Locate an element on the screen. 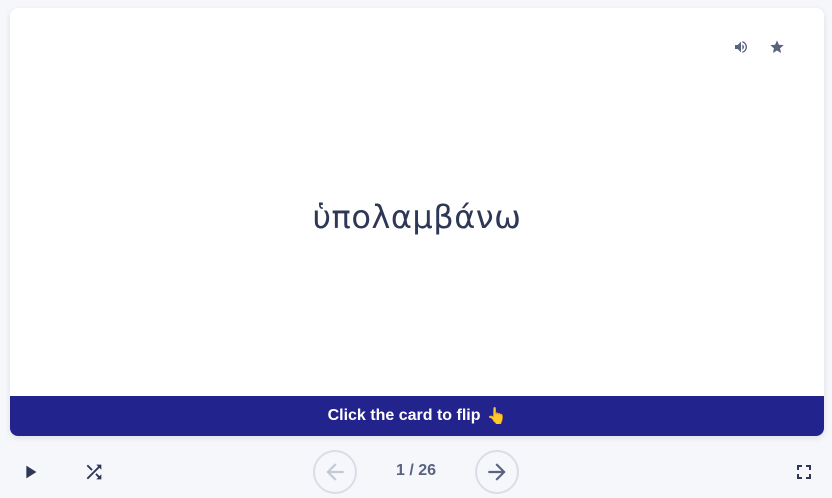  star-button is located at coordinates (777, 47).